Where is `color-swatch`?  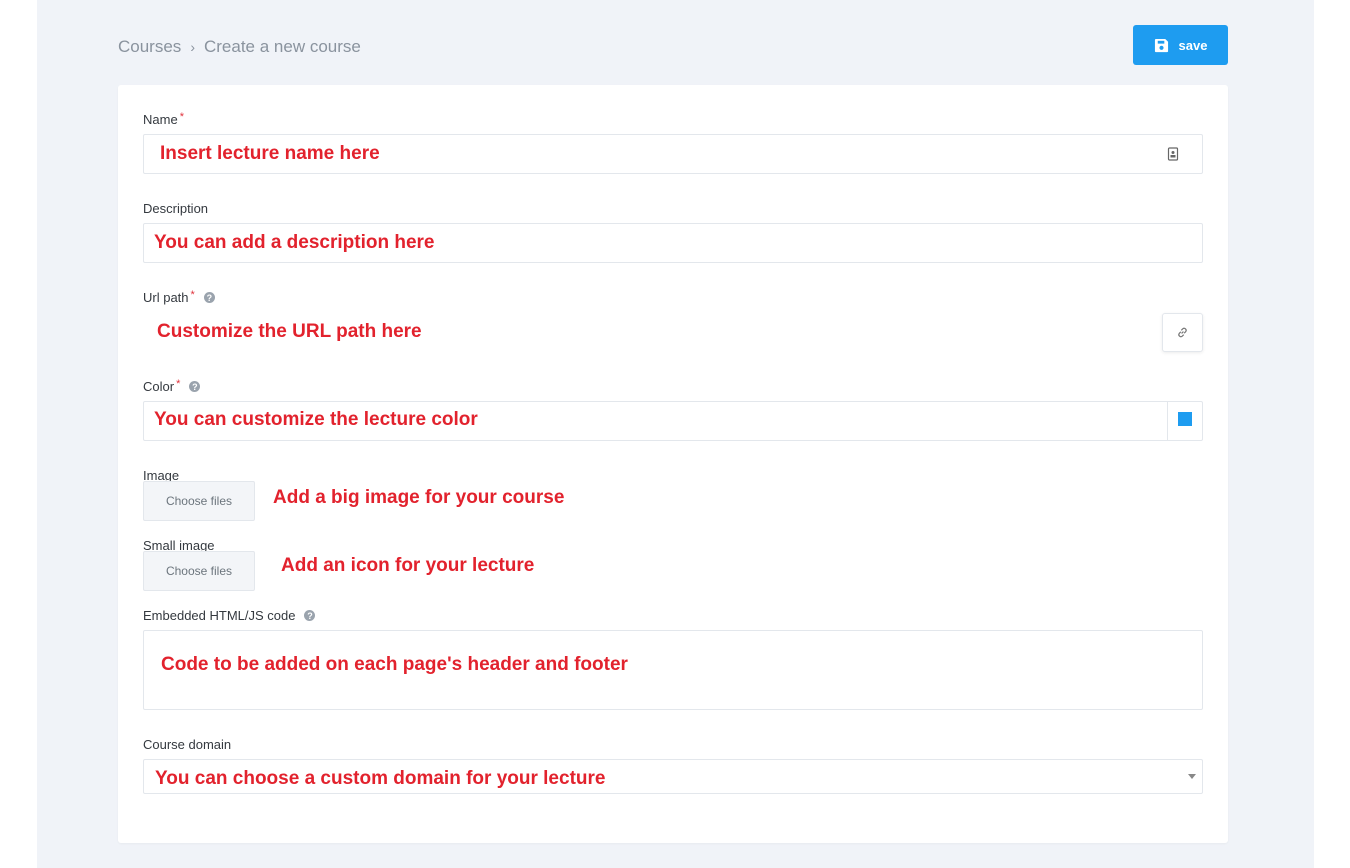
color-swatch is located at coordinates (1185, 418).